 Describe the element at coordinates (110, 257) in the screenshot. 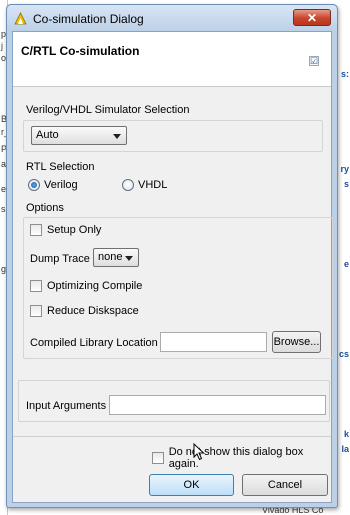

I see `dump-trace-value: none` at that location.